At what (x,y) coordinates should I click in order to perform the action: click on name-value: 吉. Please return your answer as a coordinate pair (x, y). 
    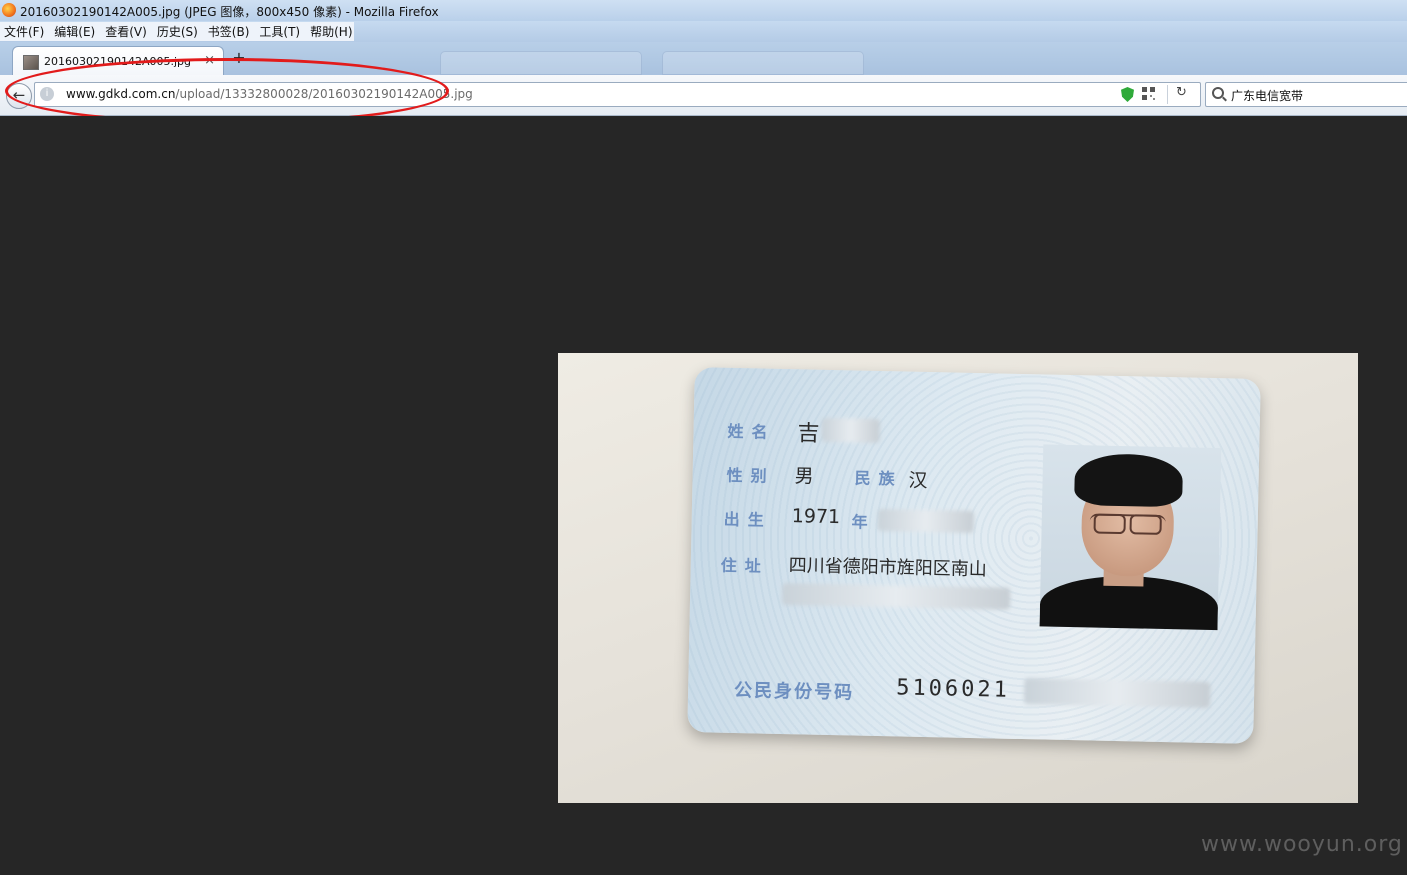
    Looking at the image, I should click on (808, 434).